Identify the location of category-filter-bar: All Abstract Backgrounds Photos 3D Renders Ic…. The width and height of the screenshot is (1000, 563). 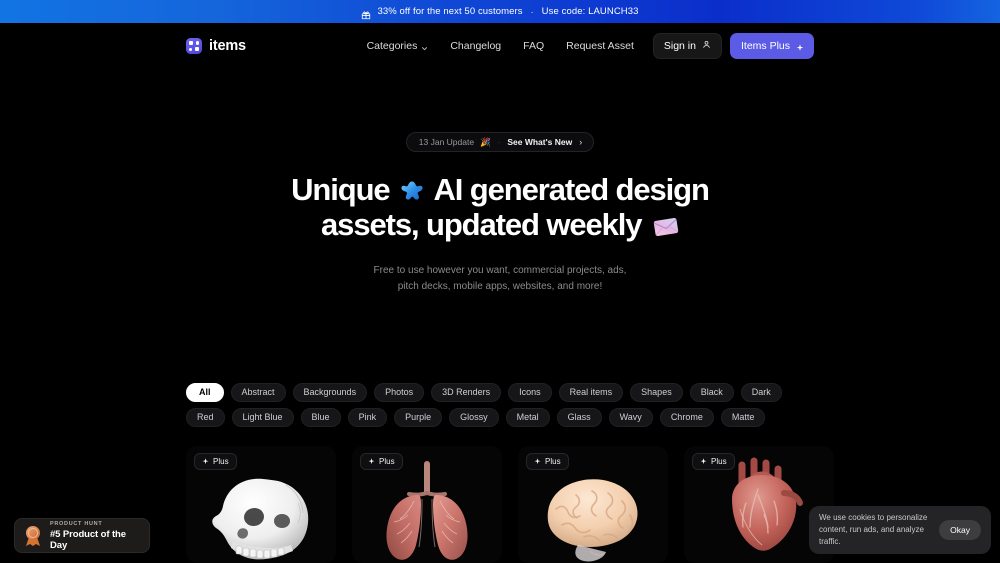
(500, 405).